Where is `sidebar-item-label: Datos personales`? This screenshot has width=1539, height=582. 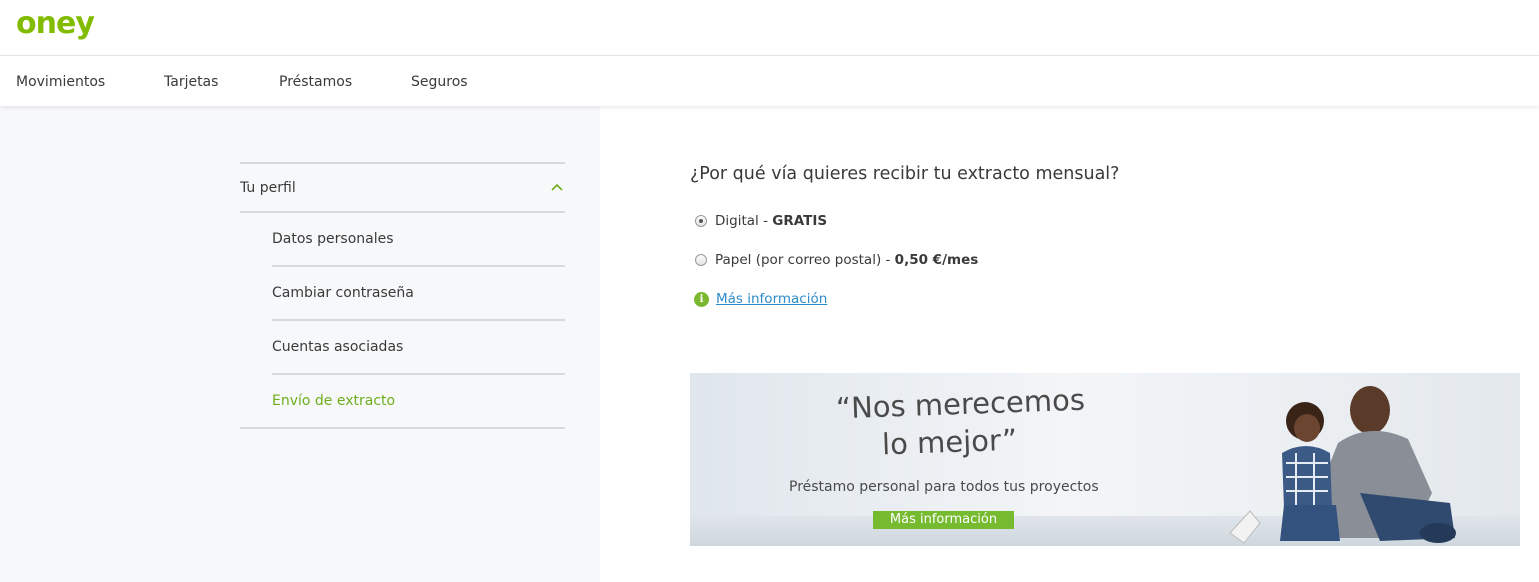
sidebar-item-label: Datos personales is located at coordinates (333, 239).